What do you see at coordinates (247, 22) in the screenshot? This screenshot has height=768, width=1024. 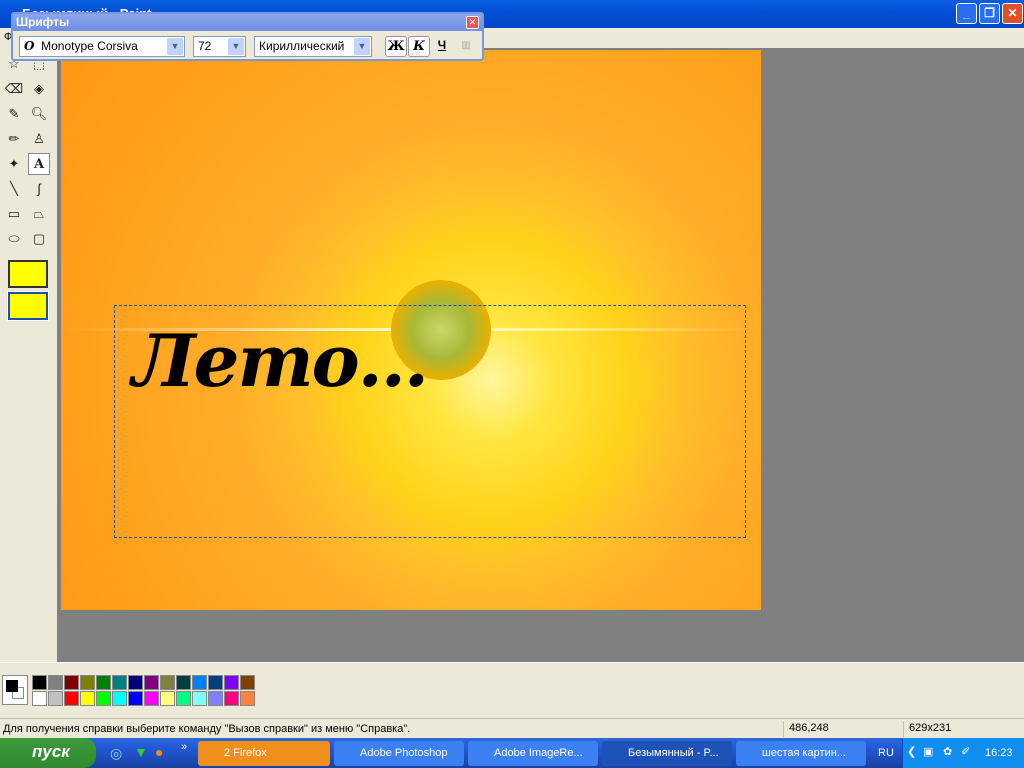 I see `fonts-toolbar-title: Шрифты` at bounding box center [247, 22].